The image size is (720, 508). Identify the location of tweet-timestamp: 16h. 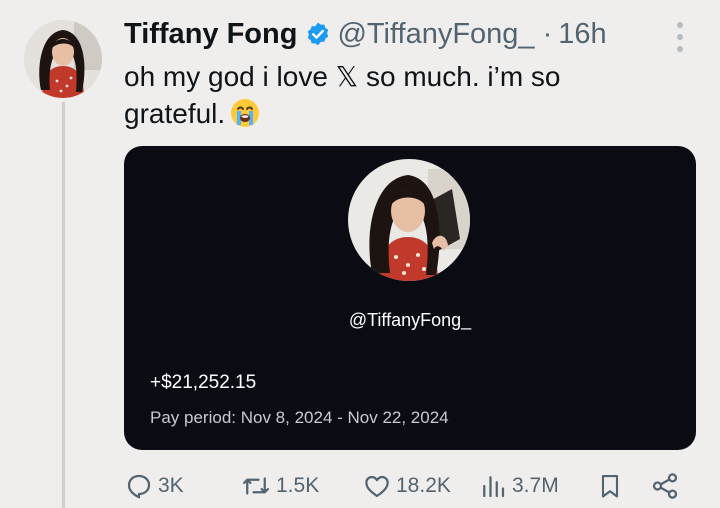
(582, 34).